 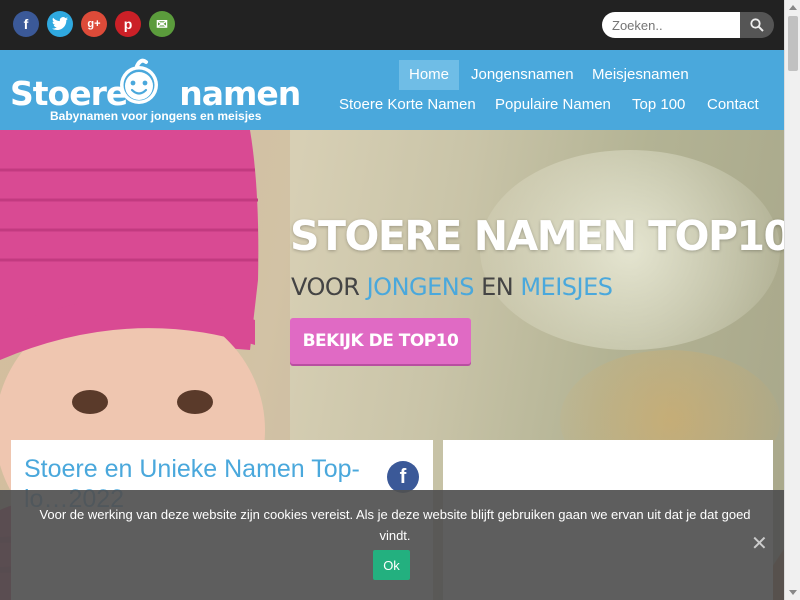 What do you see at coordinates (128, 24) in the screenshot?
I see `pinterest-icon: p` at bounding box center [128, 24].